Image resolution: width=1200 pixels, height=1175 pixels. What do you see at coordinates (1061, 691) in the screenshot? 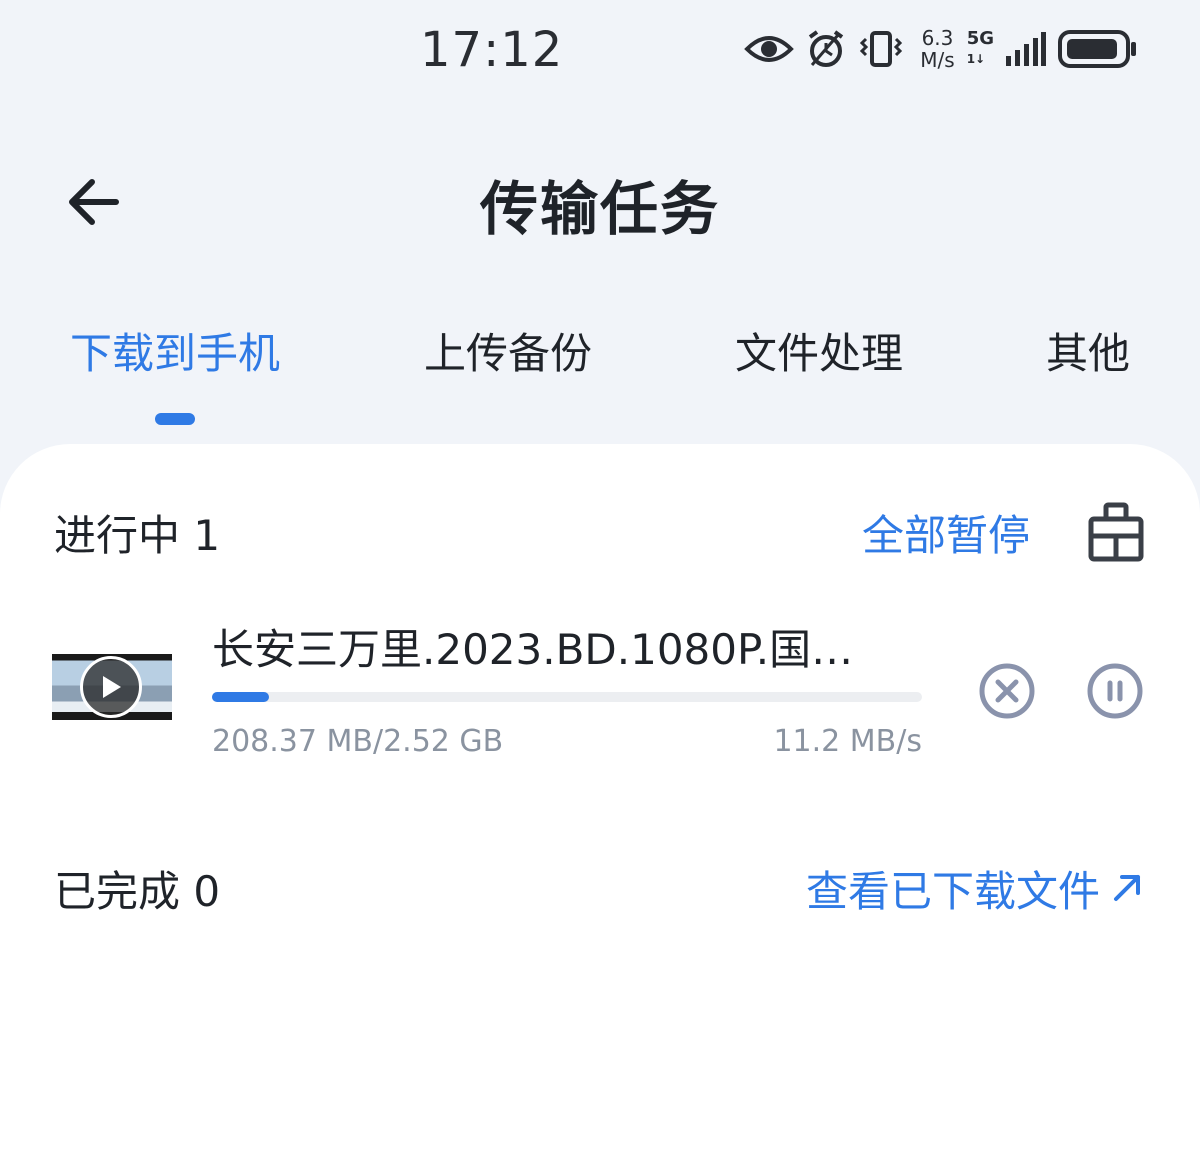
I see `task-actions` at bounding box center [1061, 691].